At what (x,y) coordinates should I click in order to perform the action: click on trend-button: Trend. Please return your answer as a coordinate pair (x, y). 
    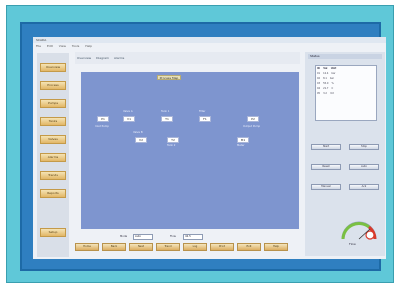
    Looking at the image, I should click on (168, 247).